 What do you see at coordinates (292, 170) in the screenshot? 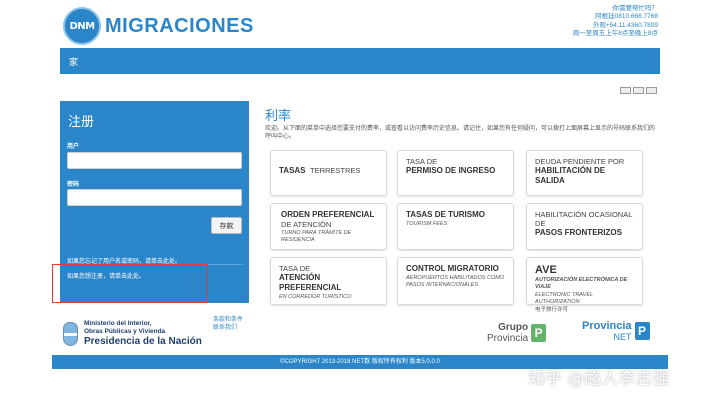
I see `tile-label: TASAS` at bounding box center [292, 170].